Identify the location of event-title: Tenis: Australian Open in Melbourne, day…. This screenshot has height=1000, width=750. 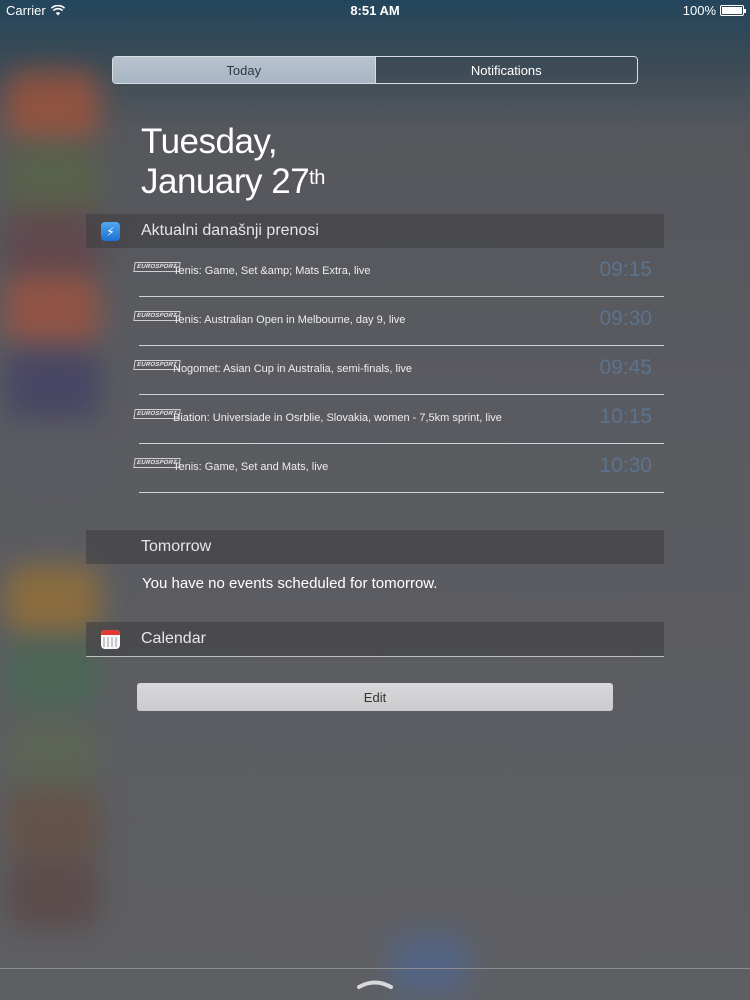
(289, 320).